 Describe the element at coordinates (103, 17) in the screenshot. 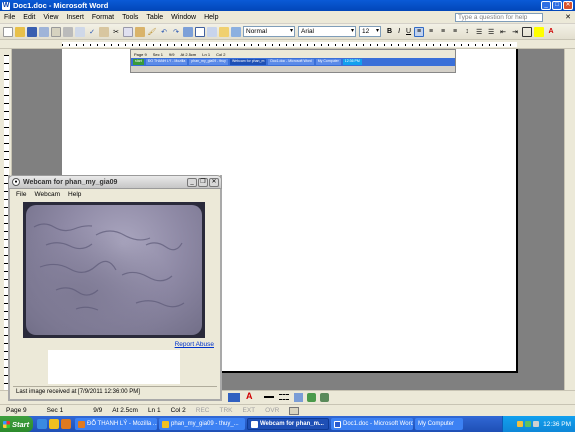

I see `menu-format: Format` at that location.